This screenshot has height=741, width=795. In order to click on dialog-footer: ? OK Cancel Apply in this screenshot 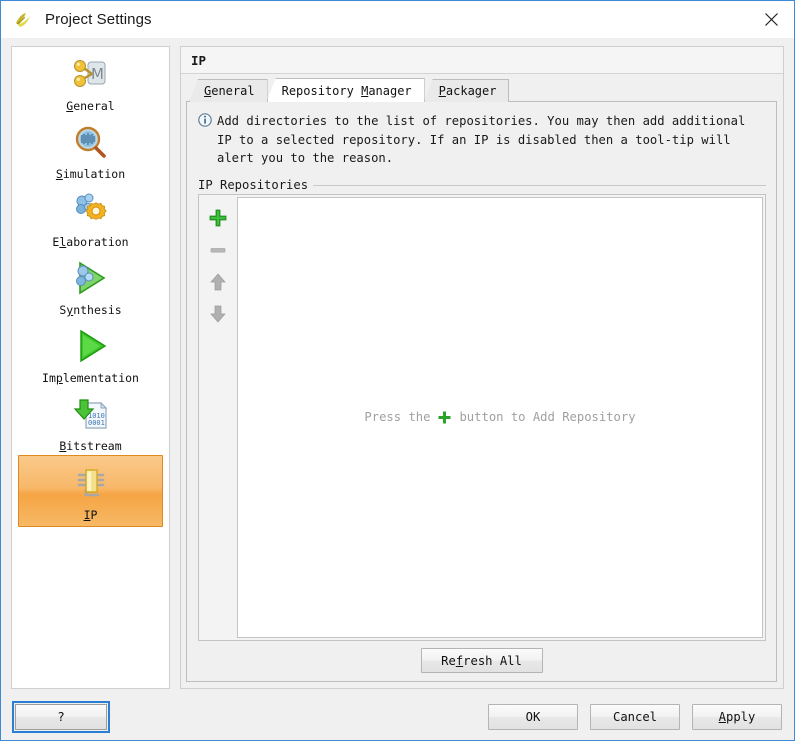, I will do `click(397, 716)`.